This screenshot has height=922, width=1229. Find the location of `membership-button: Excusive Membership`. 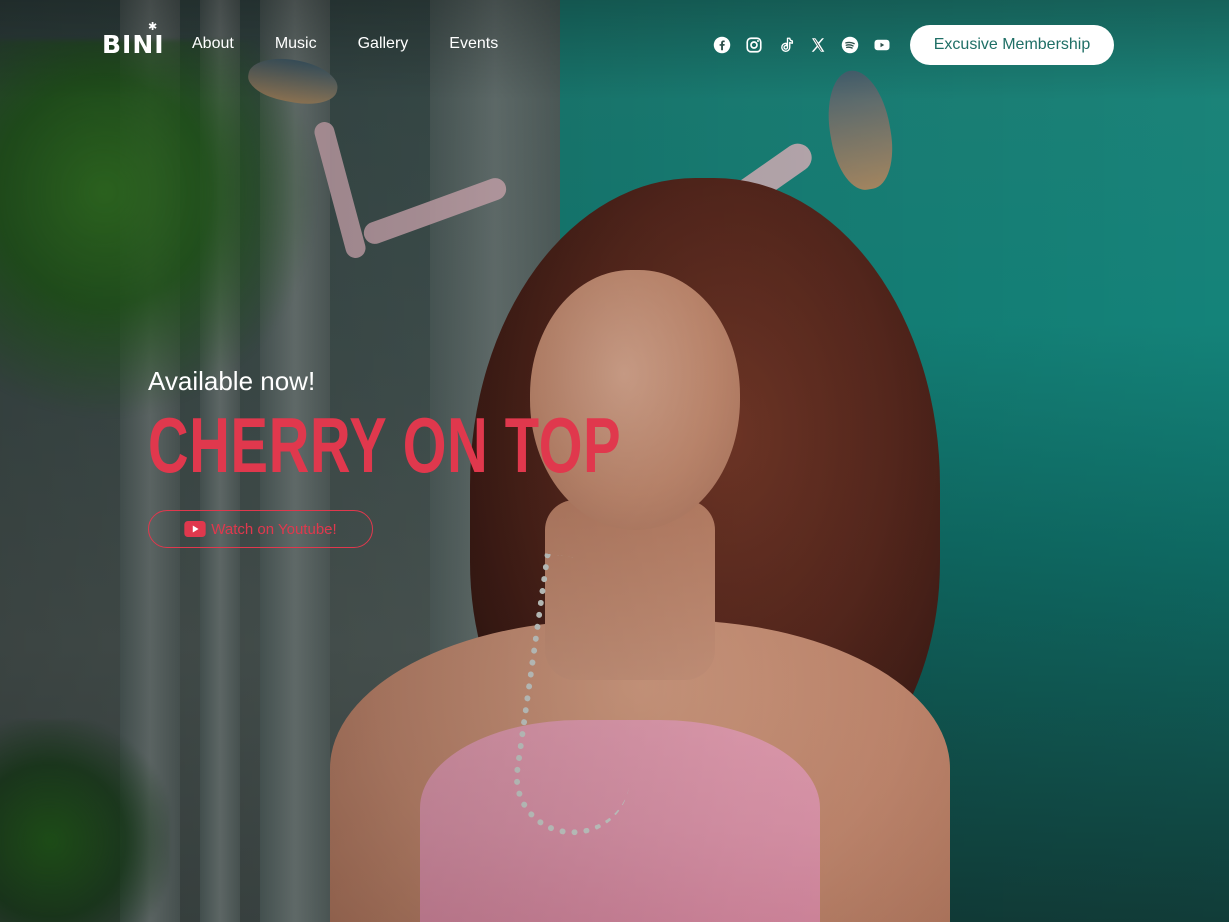

membership-button: Excusive Membership is located at coordinates (1012, 45).